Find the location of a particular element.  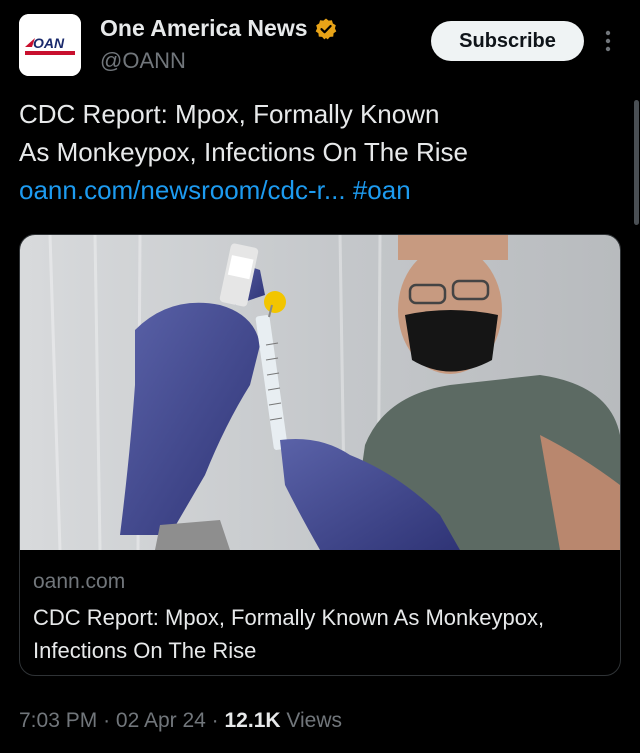

author-display-name: One America News is located at coordinates (204, 28).